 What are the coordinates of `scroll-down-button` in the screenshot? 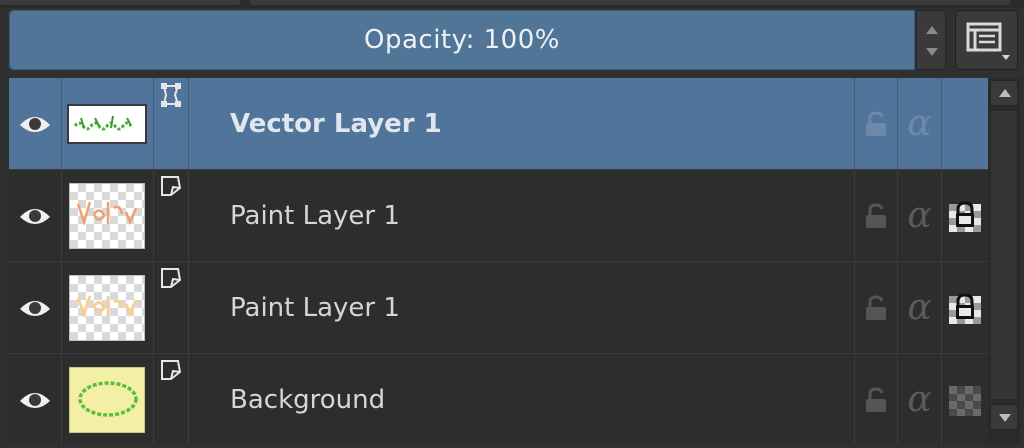 It's located at (1004, 417).